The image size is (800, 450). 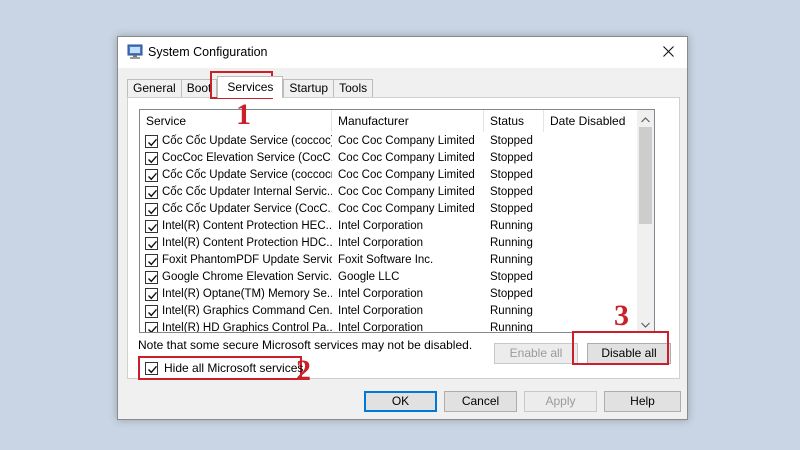 What do you see at coordinates (400, 401) in the screenshot?
I see `ok-button: OK` at bounding box center [400, 401].